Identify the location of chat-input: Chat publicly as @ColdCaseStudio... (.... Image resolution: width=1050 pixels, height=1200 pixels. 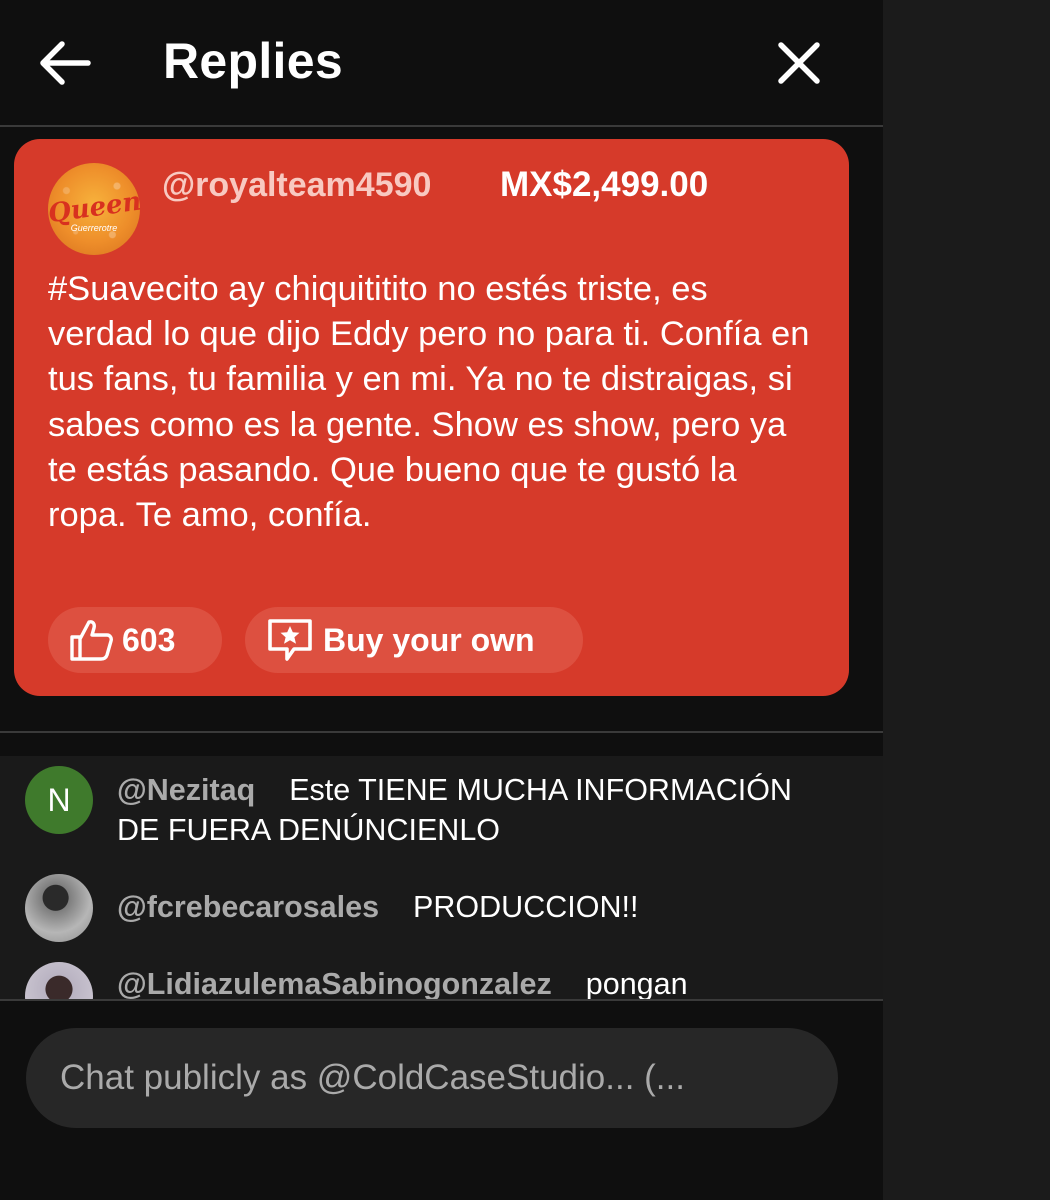
(432, 1078).